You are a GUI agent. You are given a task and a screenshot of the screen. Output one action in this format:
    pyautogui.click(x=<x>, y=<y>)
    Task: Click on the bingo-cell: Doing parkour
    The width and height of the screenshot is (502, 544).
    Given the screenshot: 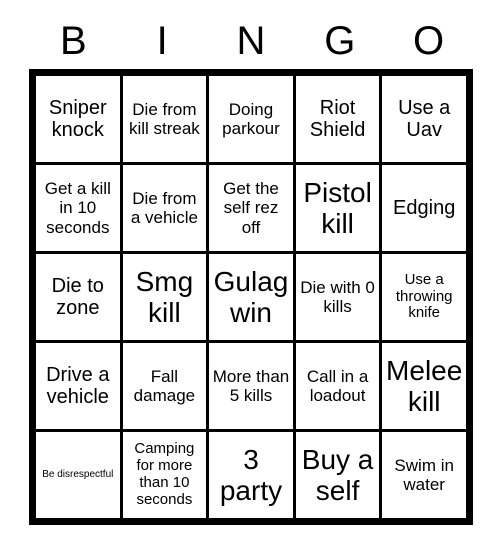 What is the action you would take?
    pyautogui.click(x=251, y=119)
    